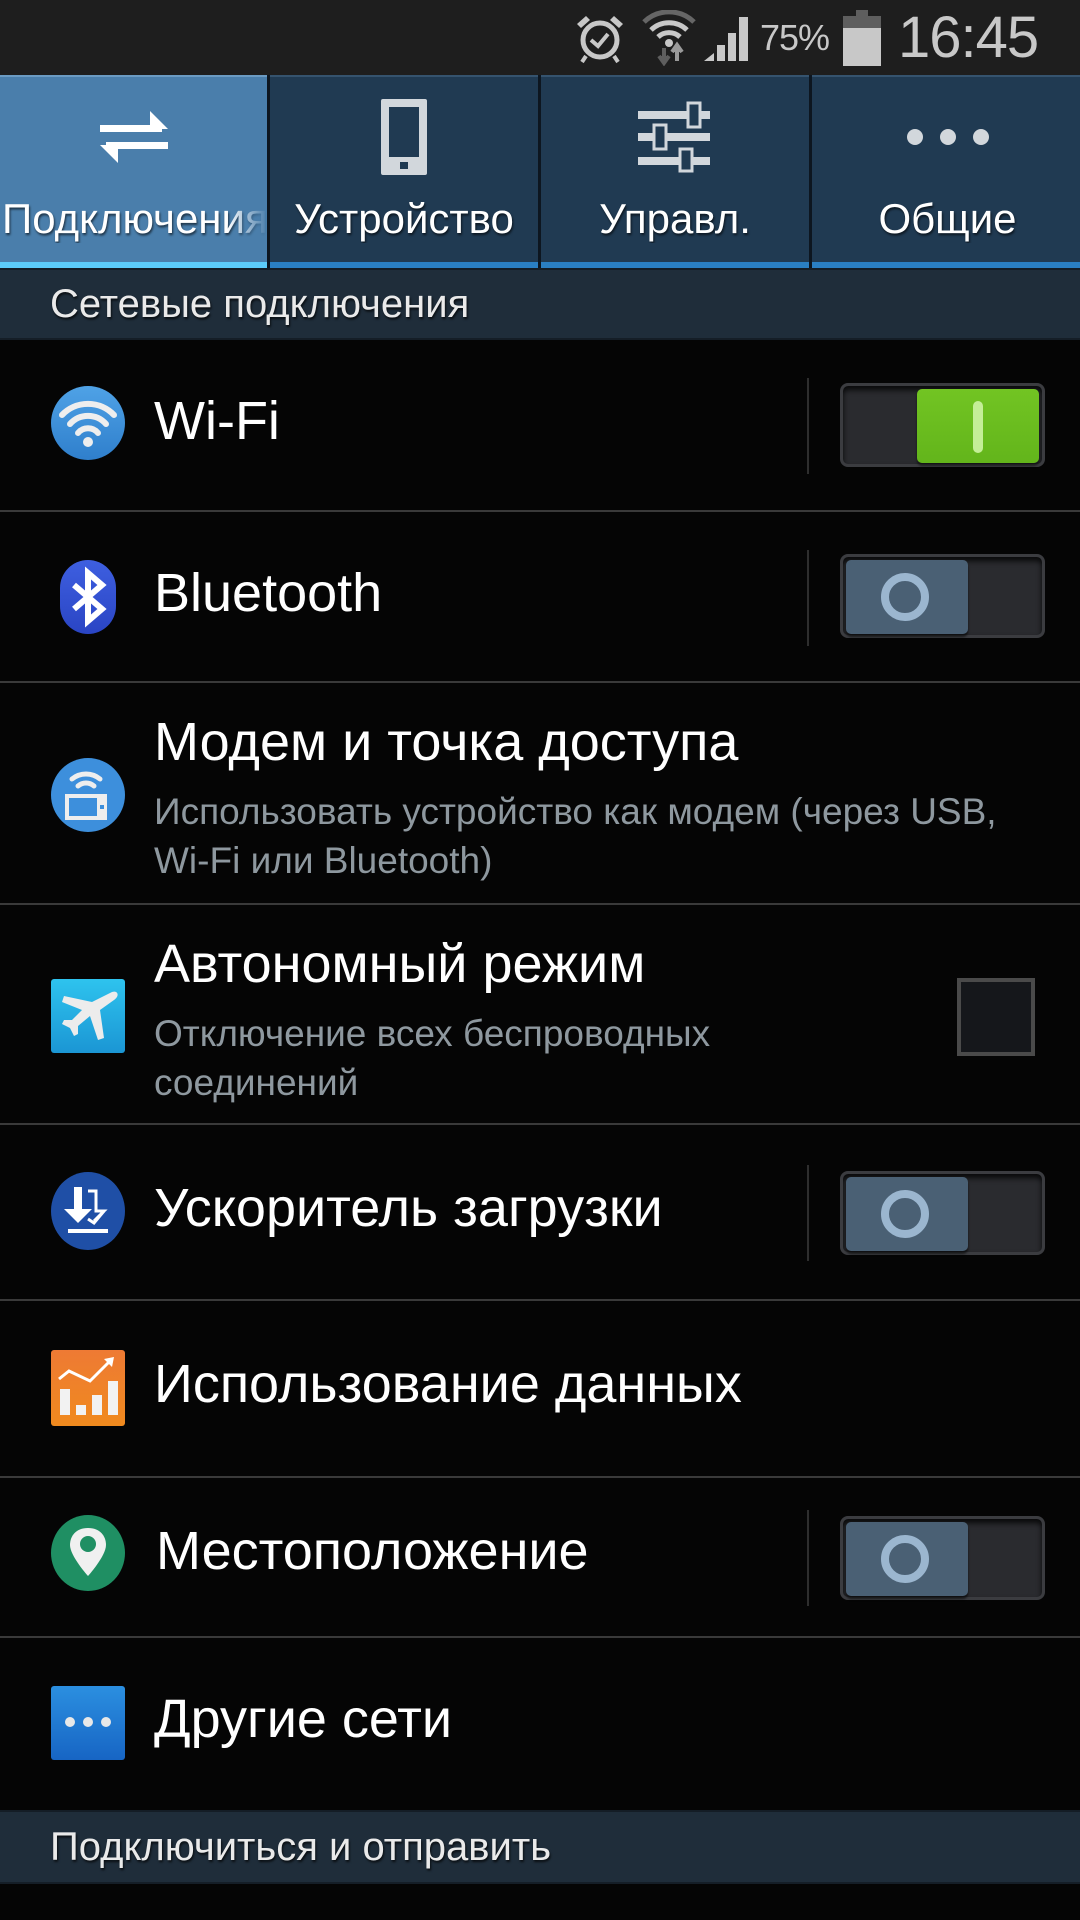  What do you see at coordinates (88, 1211) in the screenshot?
I see `download-booster-icon` at bounding box center [88, 1211].